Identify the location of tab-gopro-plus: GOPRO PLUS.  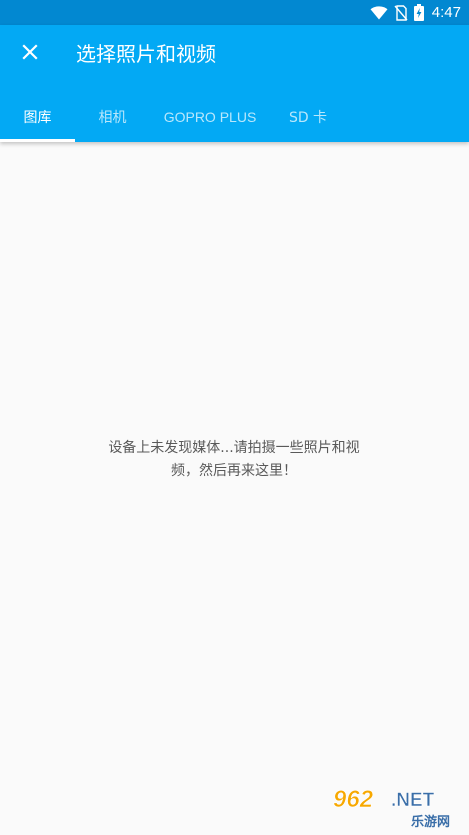
(210, 116).